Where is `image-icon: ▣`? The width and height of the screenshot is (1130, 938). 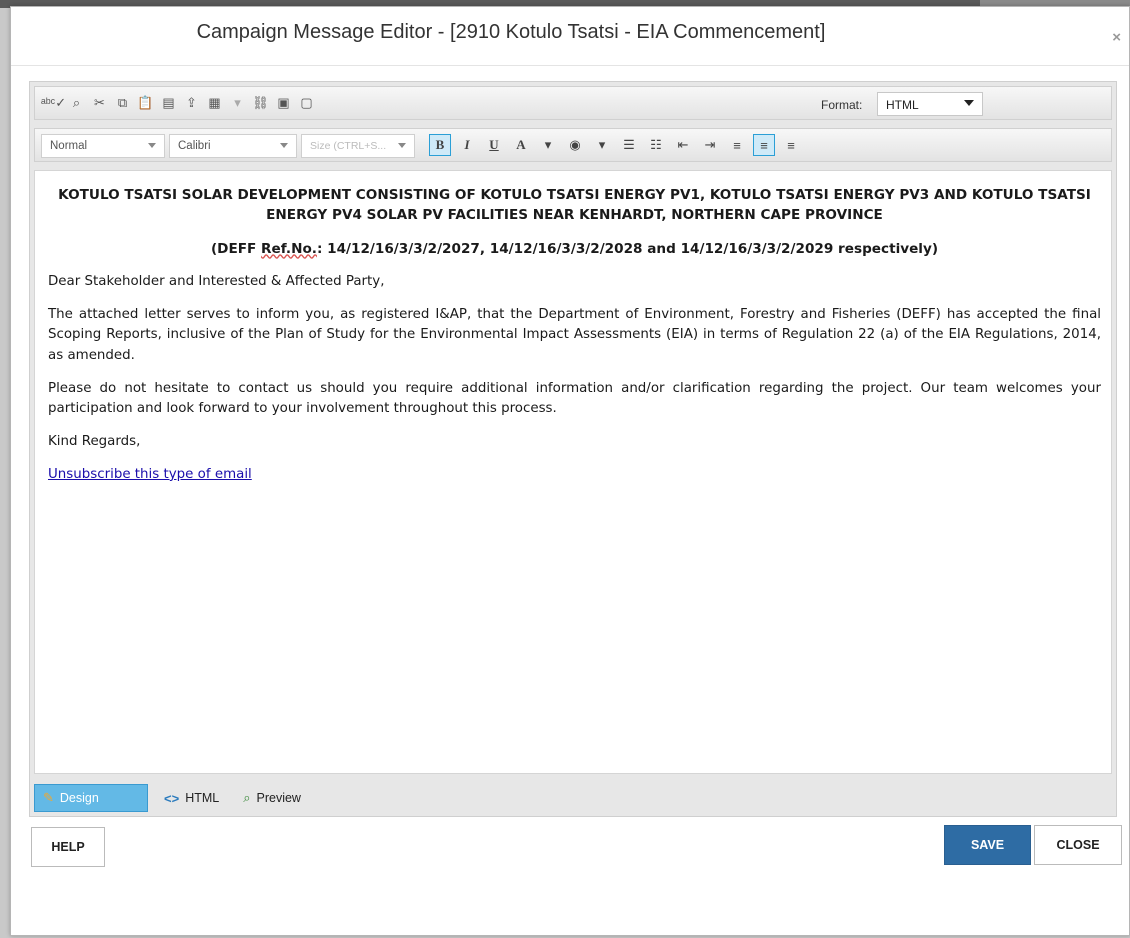
image-icon: ▣ is located at coordinates (283, 102).